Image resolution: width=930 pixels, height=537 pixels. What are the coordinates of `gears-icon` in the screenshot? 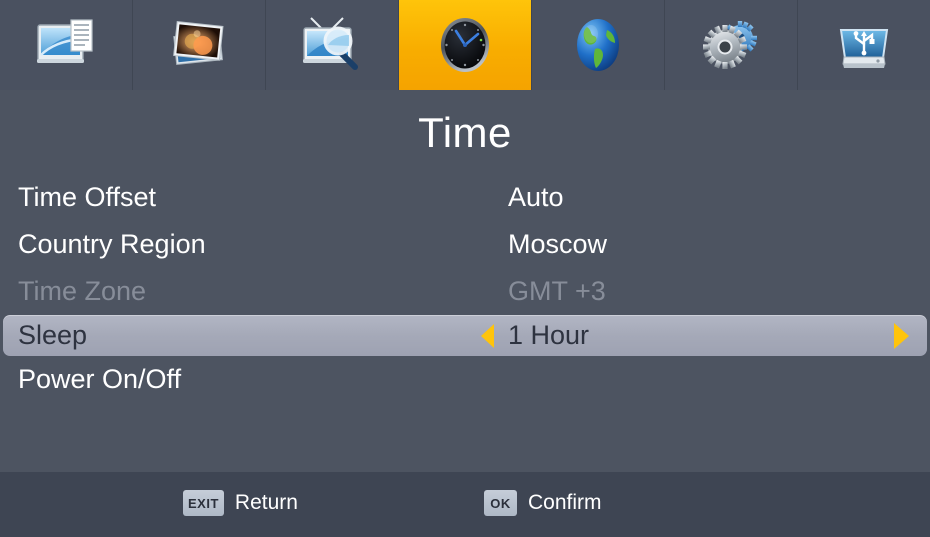 It's located at (730, 45).